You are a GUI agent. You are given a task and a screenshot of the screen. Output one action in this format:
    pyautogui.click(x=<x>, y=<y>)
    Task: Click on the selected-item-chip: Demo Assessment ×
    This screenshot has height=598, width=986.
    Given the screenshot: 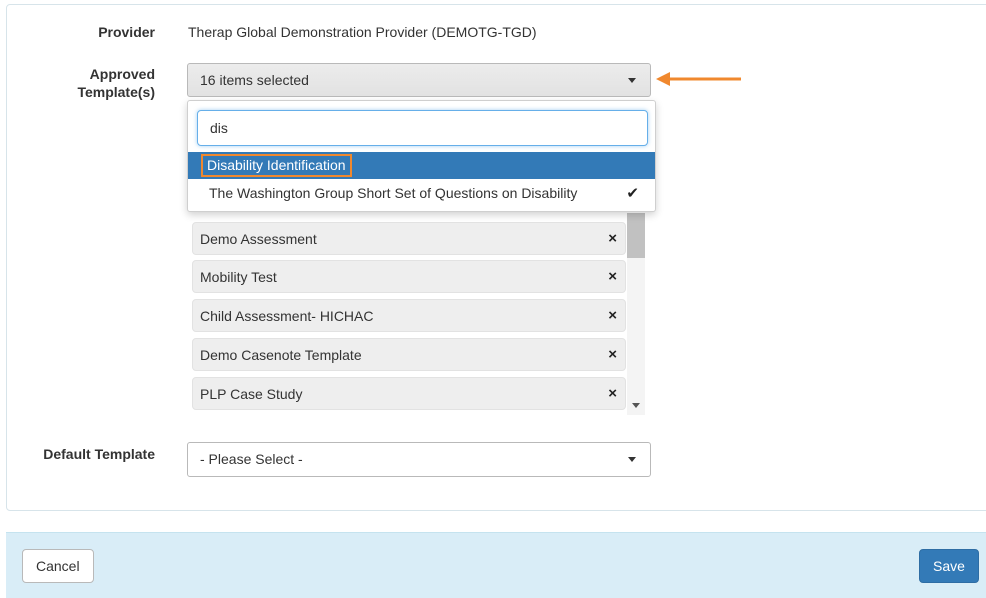 What is the action you would take?
    pyautogui.click(x=409, y=238)
    